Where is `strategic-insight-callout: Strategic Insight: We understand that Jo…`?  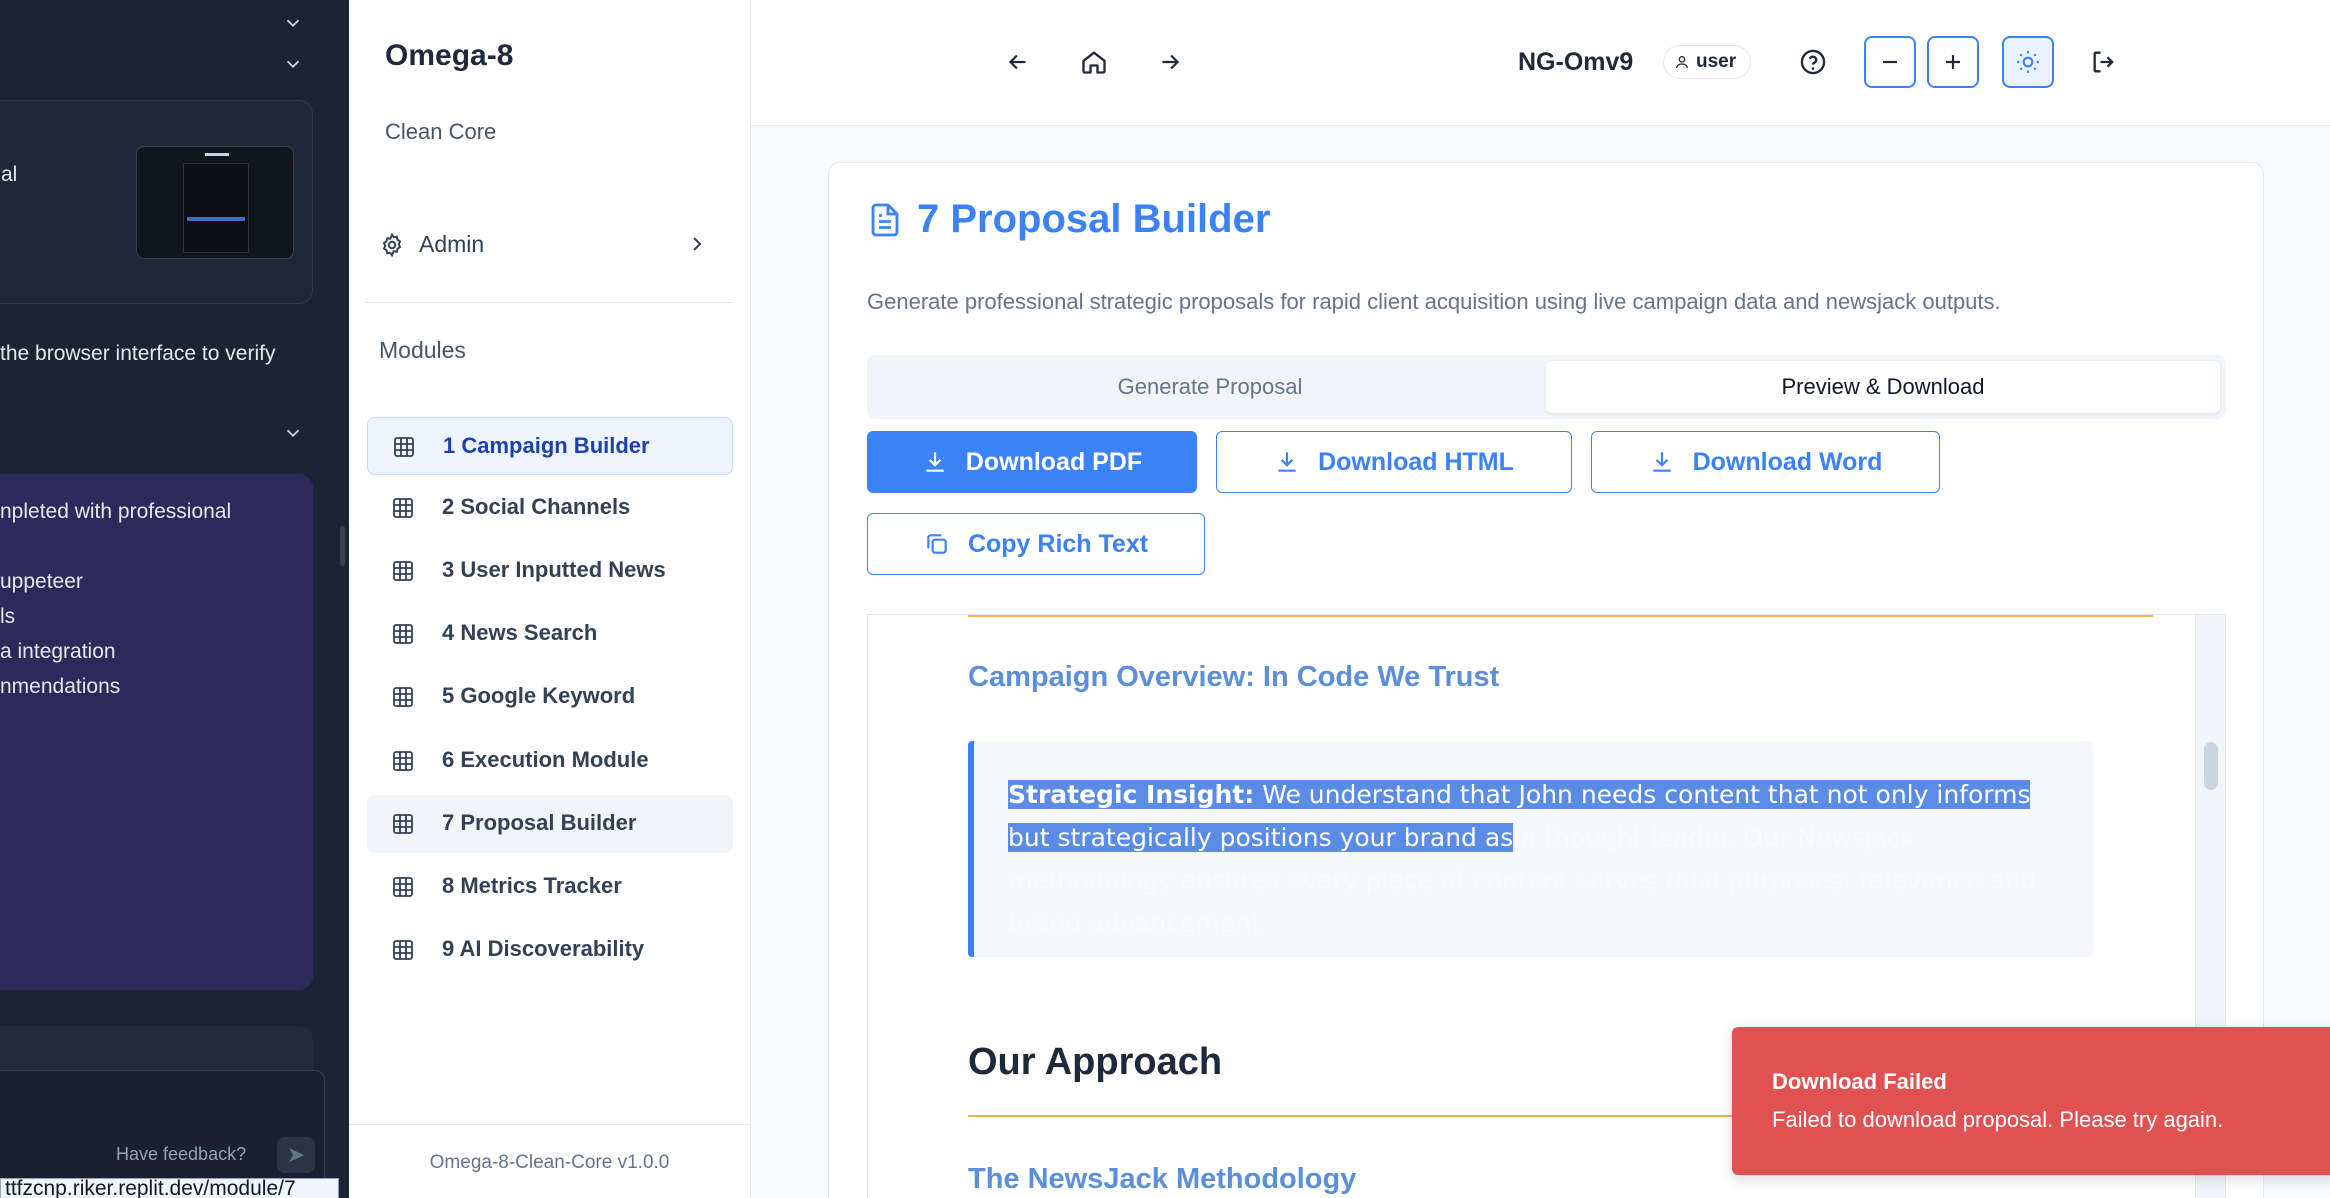 strategic-insight-callout: Strategic Insight: We understand that Jo… is located at coordinates (1530, 849).